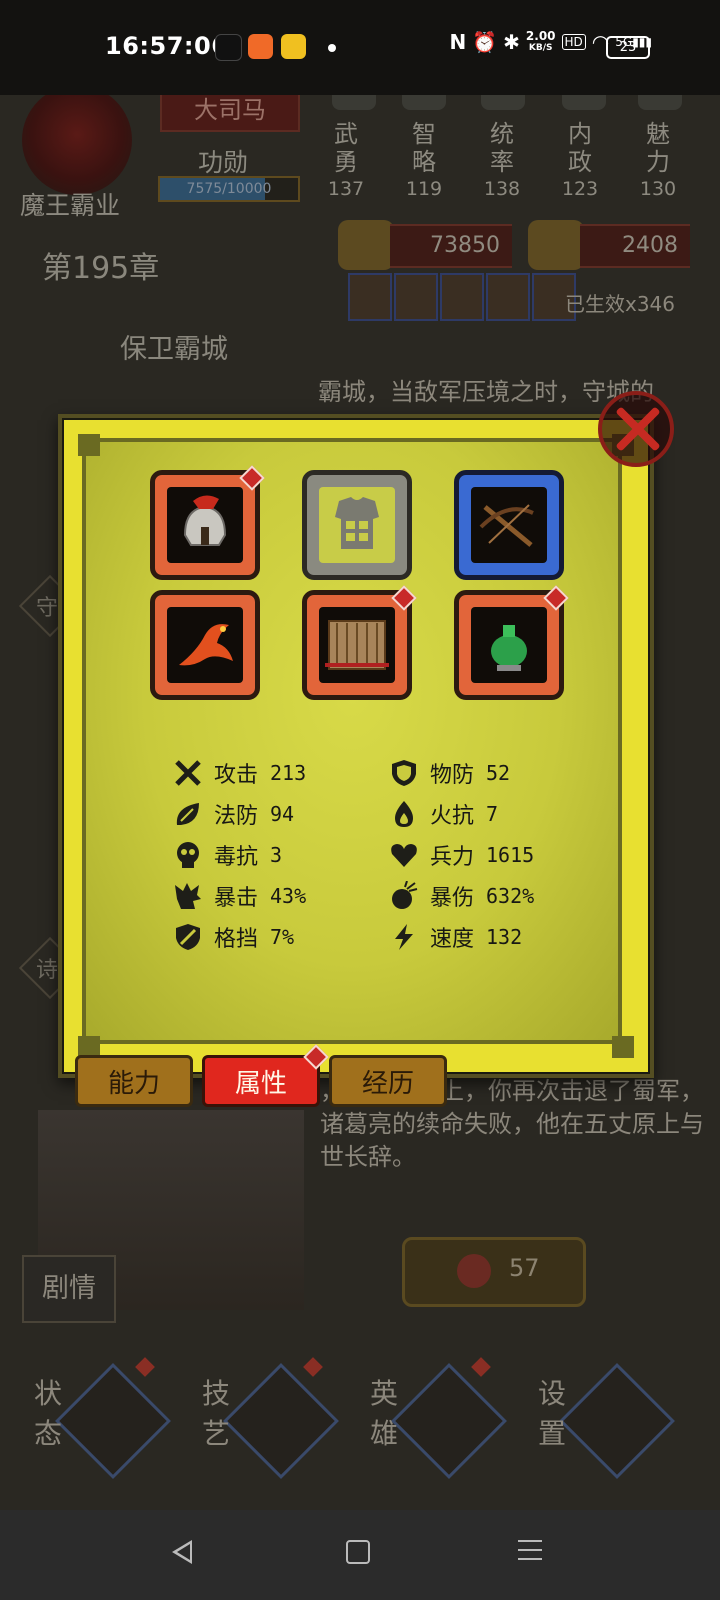 This screenshot has height=1600, width=720. What do you see at coordinates (357, 645) in the screenshot?
I see `scroll-icon` at bounding box center [357, 645].